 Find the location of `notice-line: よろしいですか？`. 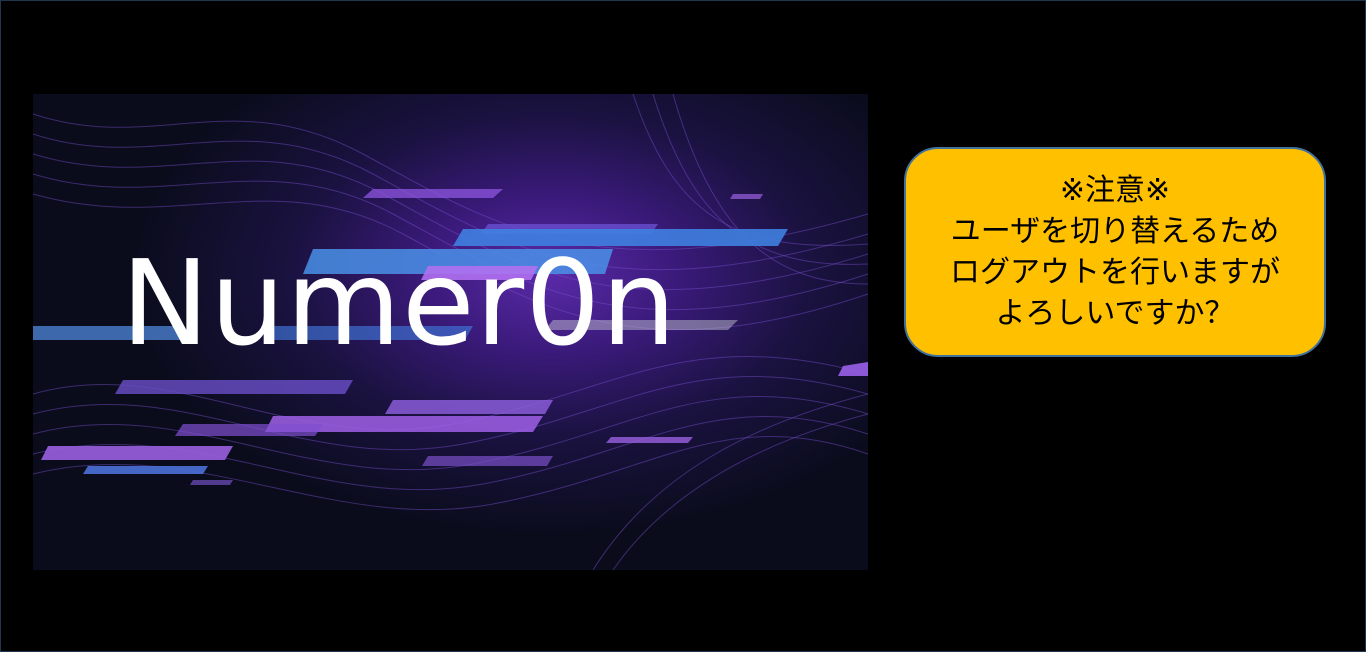

notice-line: よろしいですか？ is located at coordinates (1115, 313).